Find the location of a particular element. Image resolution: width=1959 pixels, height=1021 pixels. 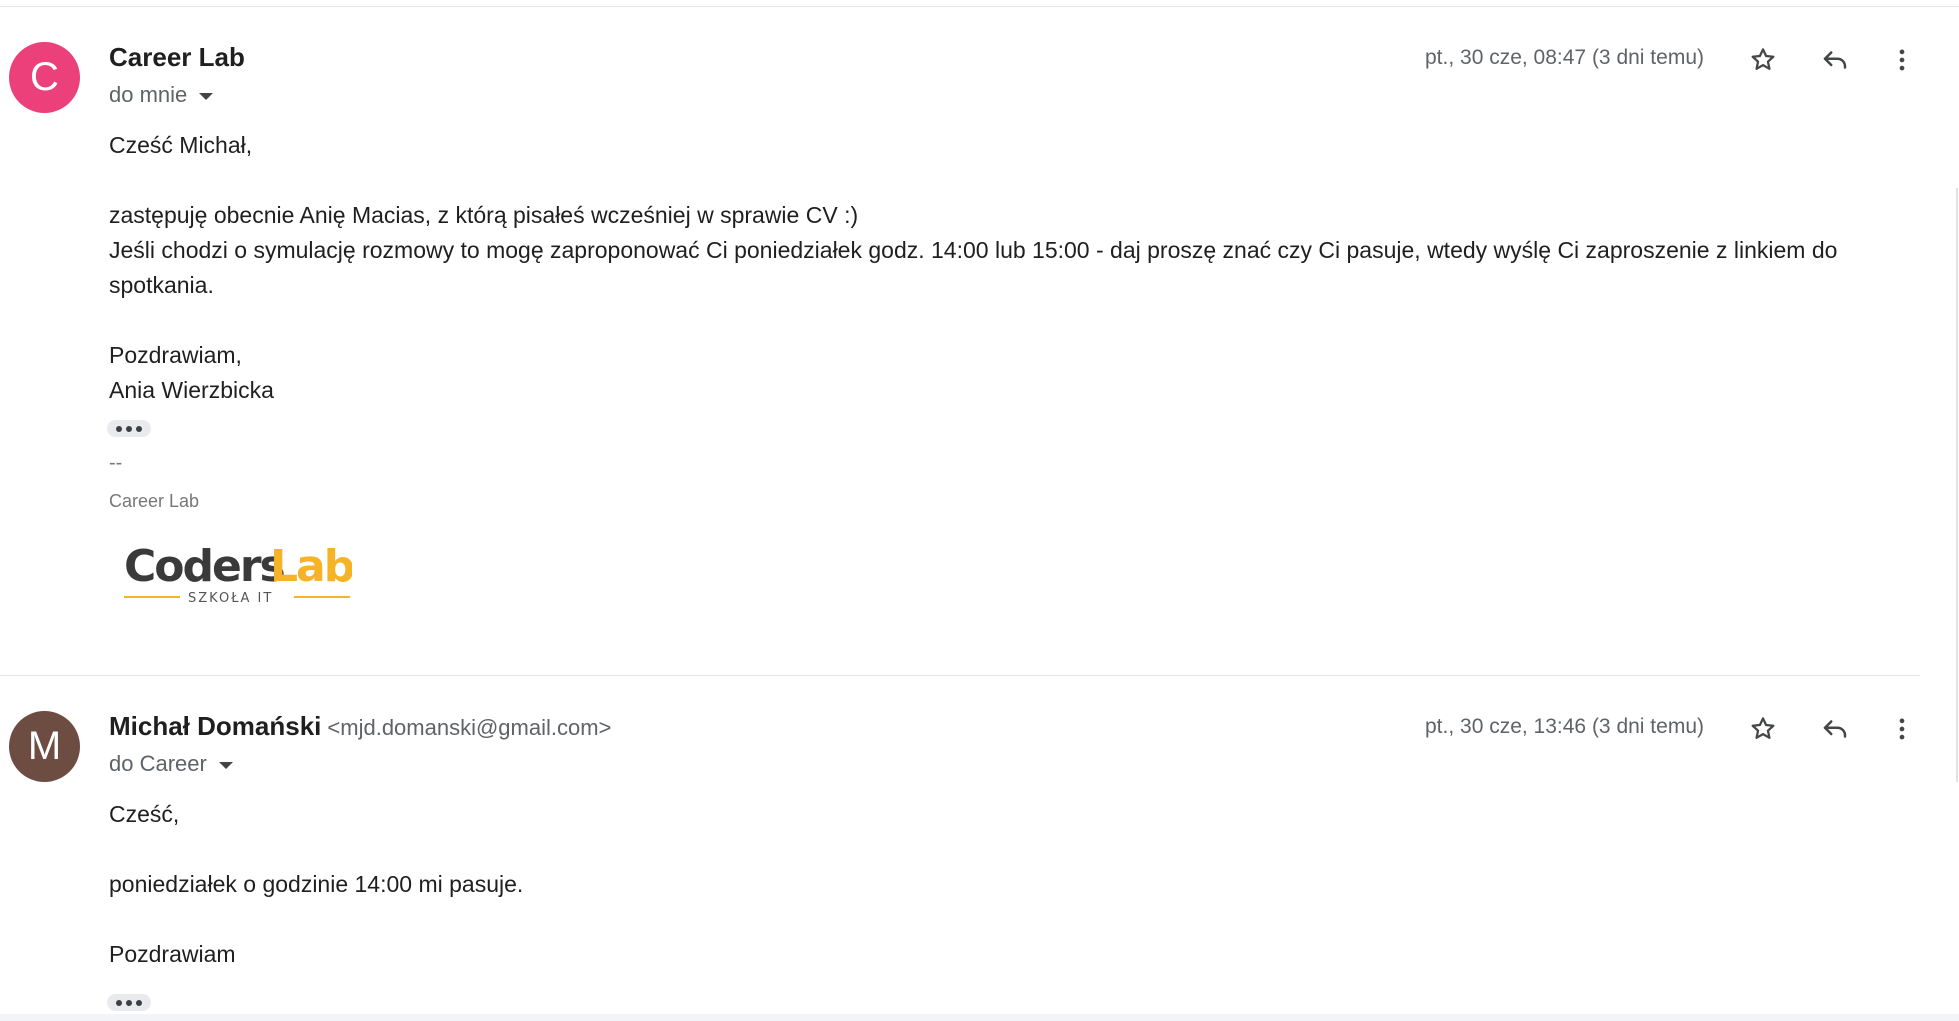

recipient-details-toggle: do mnie is located at coordinates (161, 95).